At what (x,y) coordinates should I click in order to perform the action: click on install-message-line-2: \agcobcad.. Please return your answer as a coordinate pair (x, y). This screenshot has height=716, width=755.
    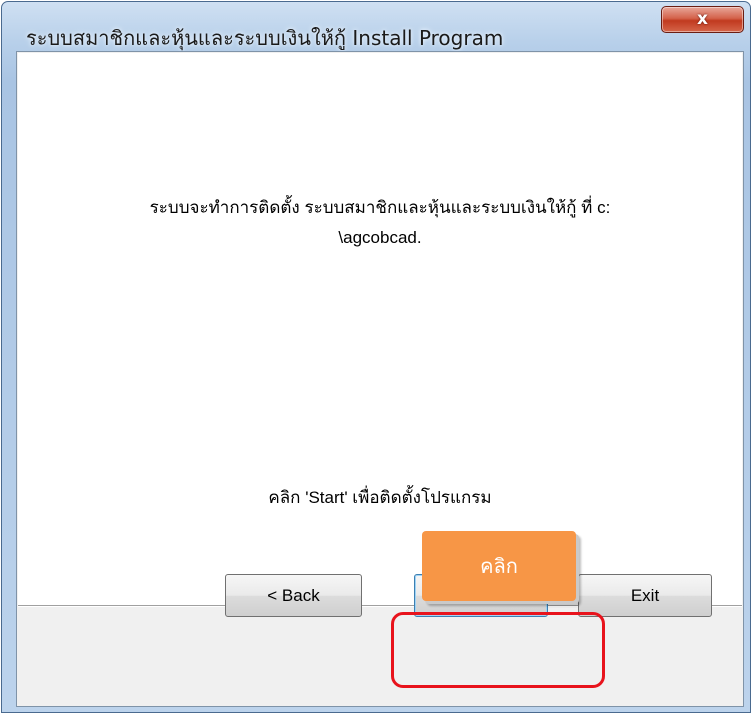
    Looking at the image, I should click on (380, 237).